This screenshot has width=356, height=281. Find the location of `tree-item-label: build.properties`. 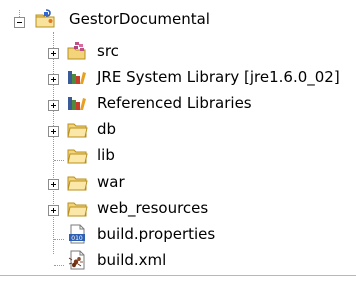

tree-item-label: build.properties is located at coordinates (156, 234).